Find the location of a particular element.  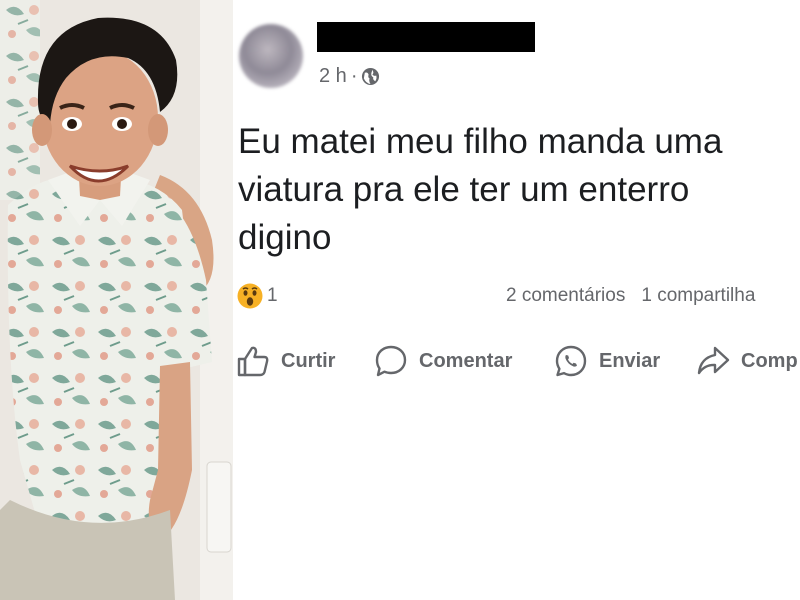

shares-count: 1 compartilha is located at coordinates (698, 296).